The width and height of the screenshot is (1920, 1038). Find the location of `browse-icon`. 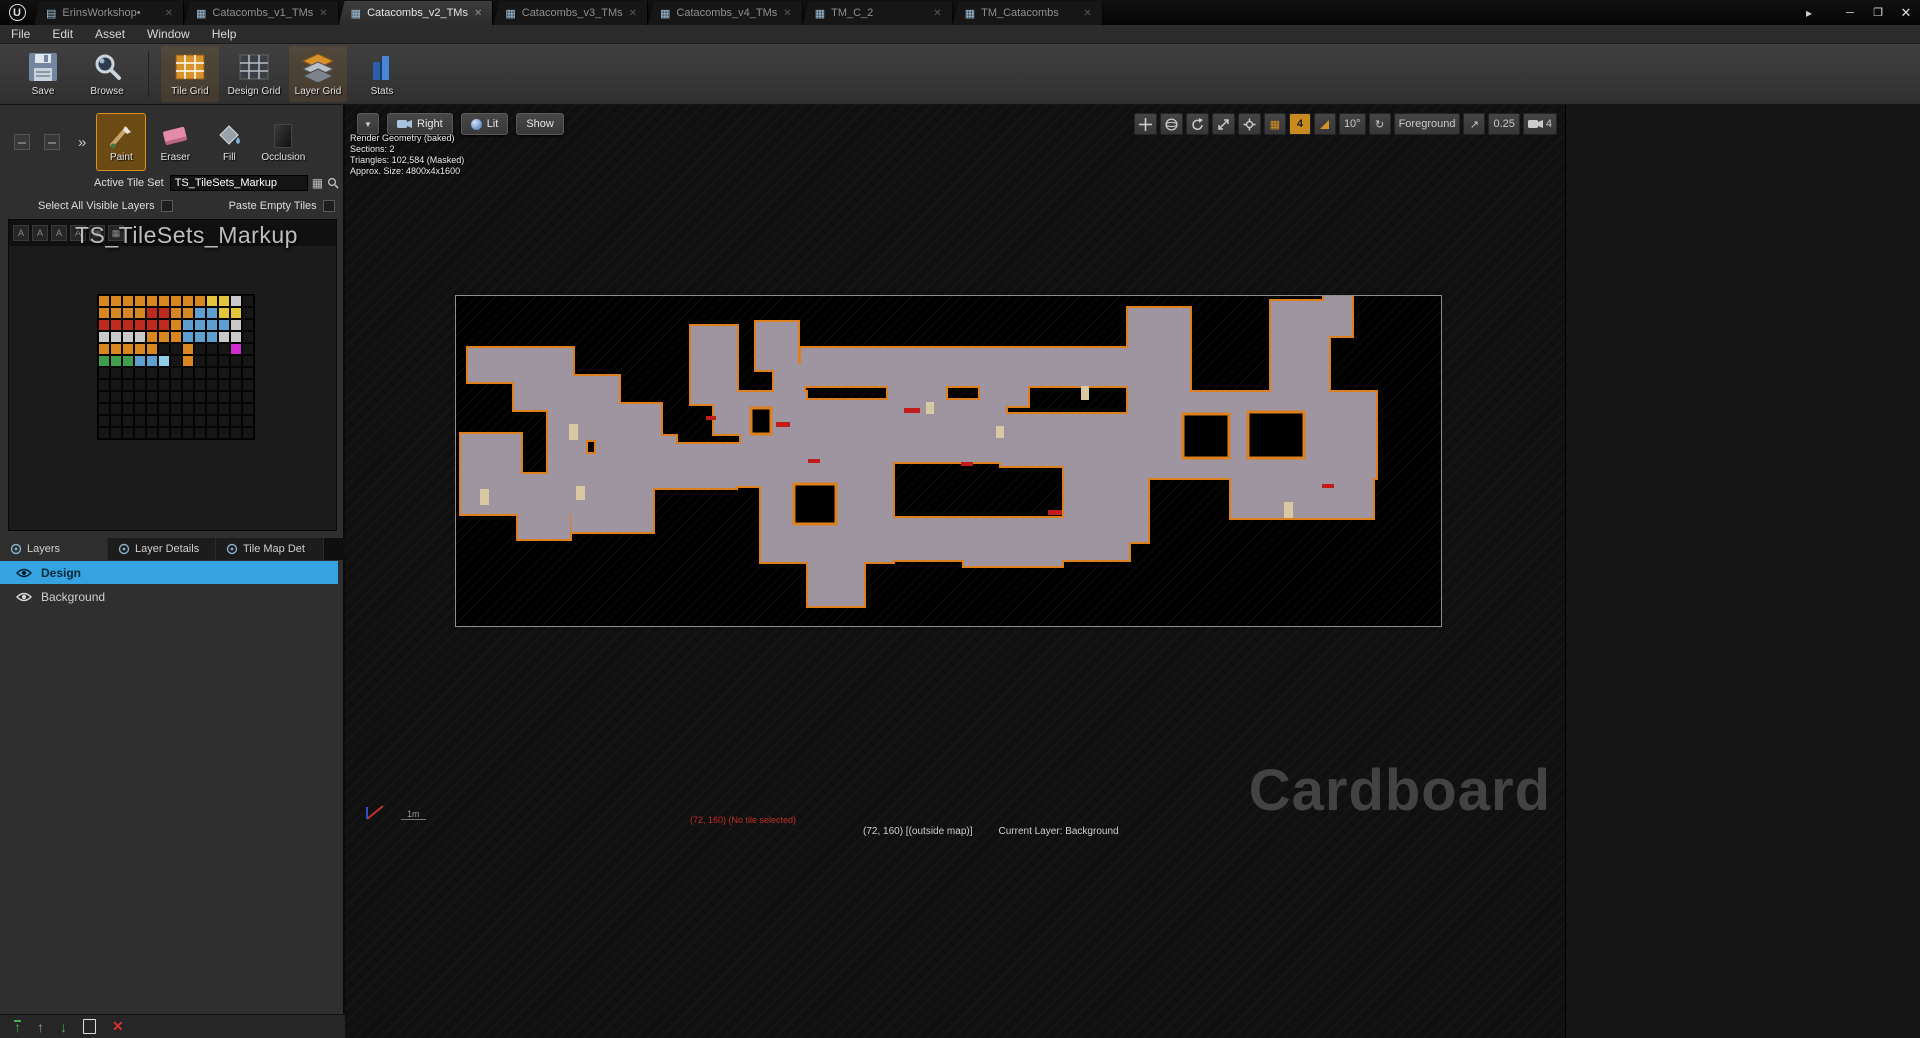

browse-icon is located at coordinates (107, 67).